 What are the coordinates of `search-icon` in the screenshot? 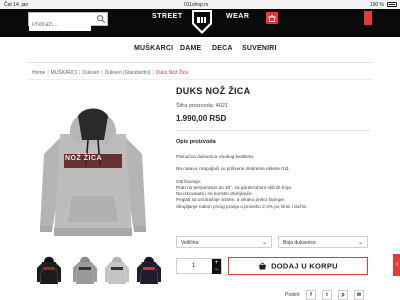 It's located at (101, 19).